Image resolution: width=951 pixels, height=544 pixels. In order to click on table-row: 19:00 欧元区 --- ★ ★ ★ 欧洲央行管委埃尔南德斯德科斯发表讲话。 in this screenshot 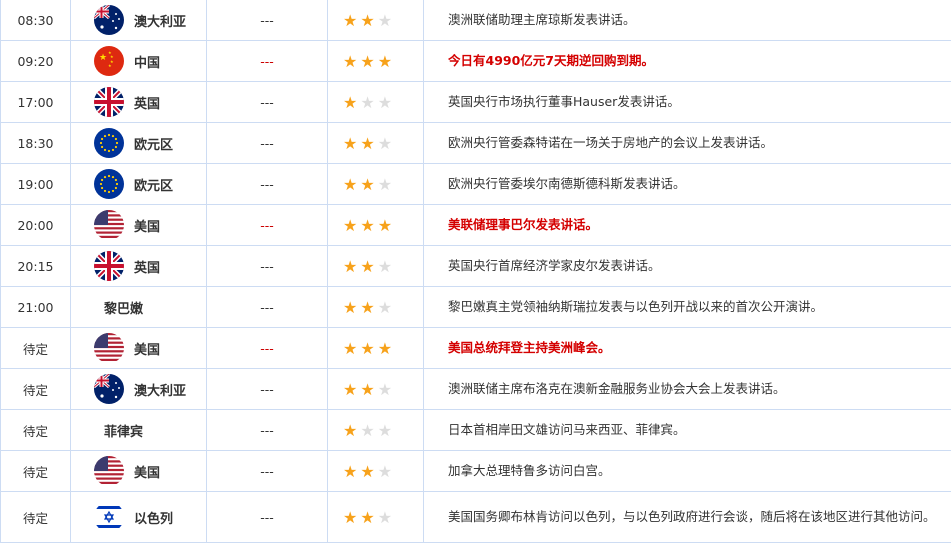, I will do `click(475, 184)`.